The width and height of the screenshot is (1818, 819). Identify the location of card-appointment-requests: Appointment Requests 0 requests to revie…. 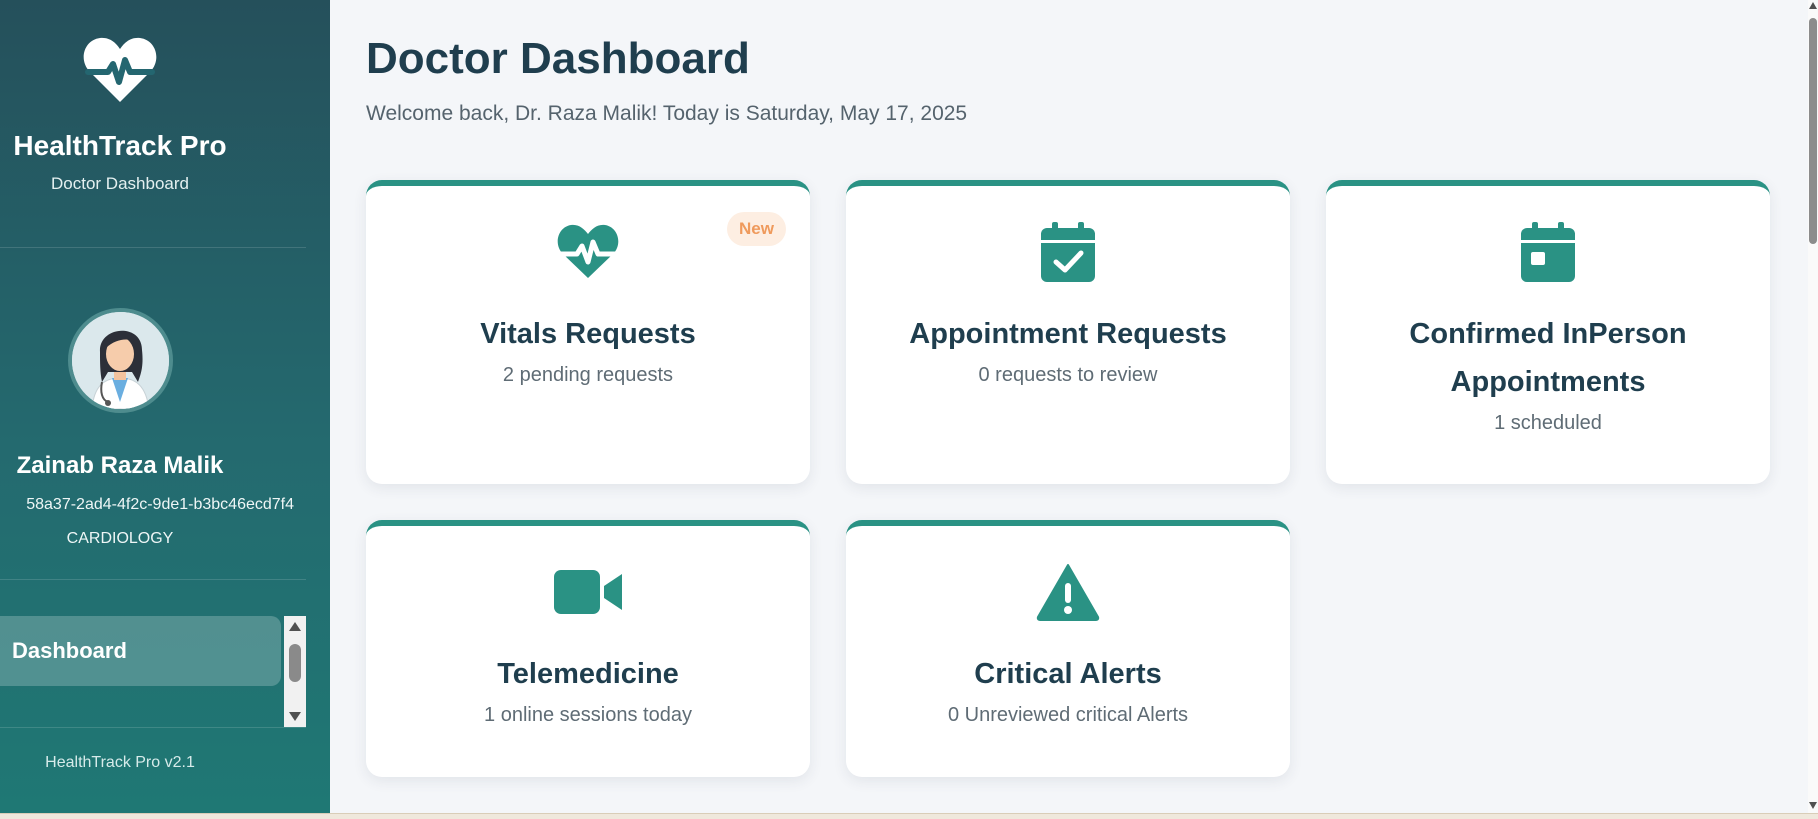
(1068, 332).